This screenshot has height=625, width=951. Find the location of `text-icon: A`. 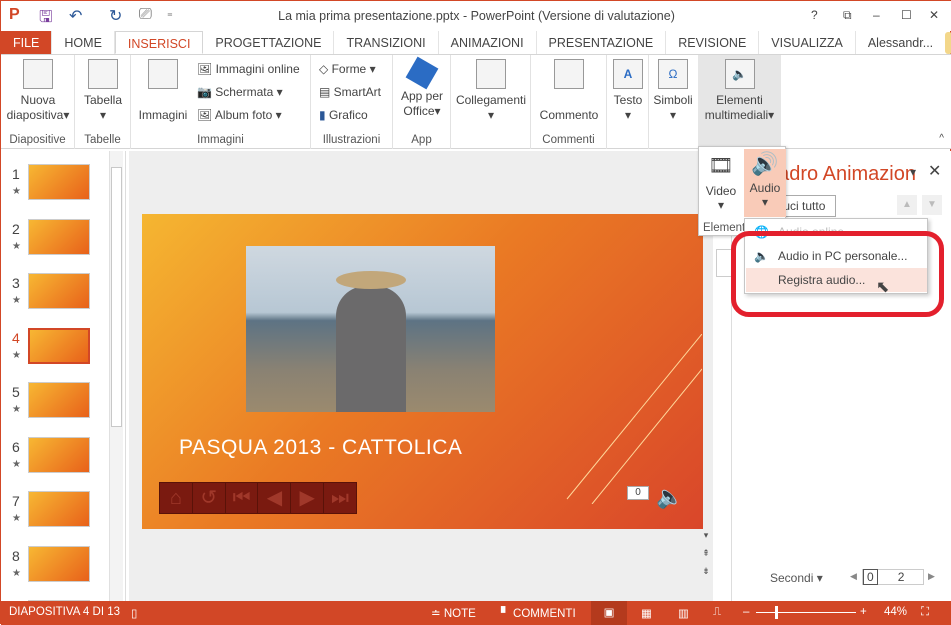

text-icon: A is located at coordinates (628, 74).